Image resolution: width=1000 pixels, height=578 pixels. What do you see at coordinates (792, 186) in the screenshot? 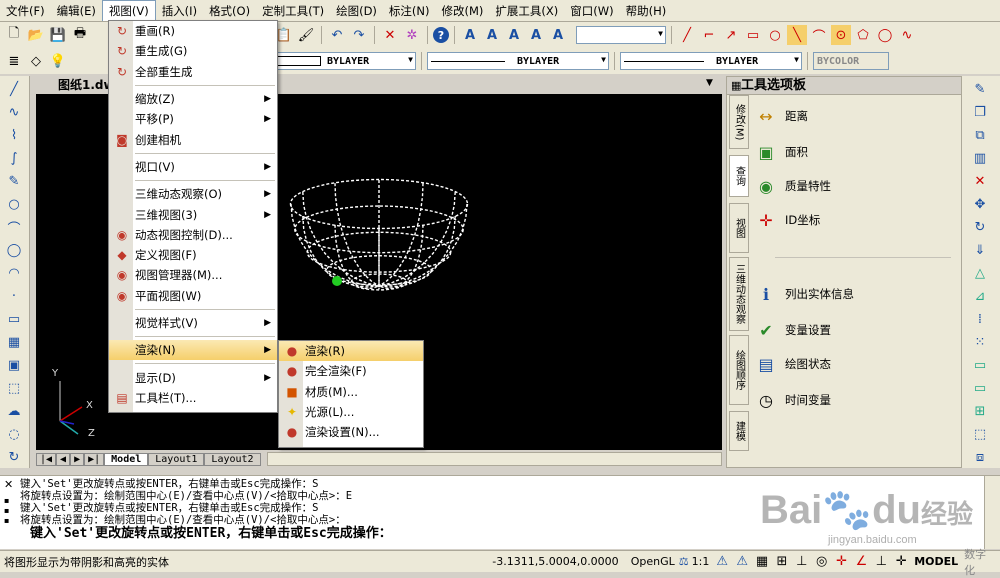
I see `palette-tool-2: ◉ 质量特性` at bounding box center [792, 186].